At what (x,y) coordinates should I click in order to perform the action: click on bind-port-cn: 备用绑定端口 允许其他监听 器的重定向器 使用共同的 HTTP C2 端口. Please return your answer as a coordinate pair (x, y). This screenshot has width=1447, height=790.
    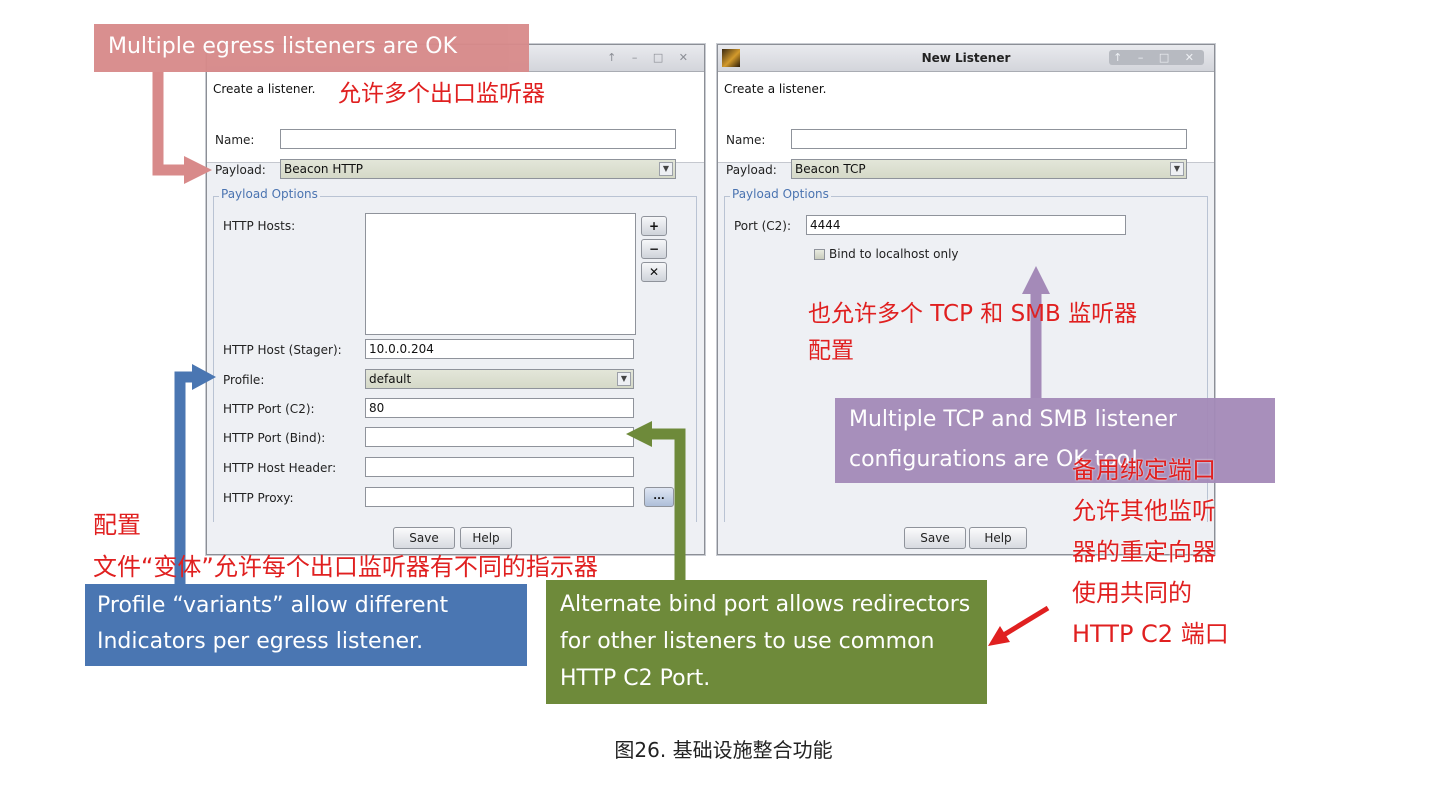
    Looking at the image, I should click on (1150, 552).